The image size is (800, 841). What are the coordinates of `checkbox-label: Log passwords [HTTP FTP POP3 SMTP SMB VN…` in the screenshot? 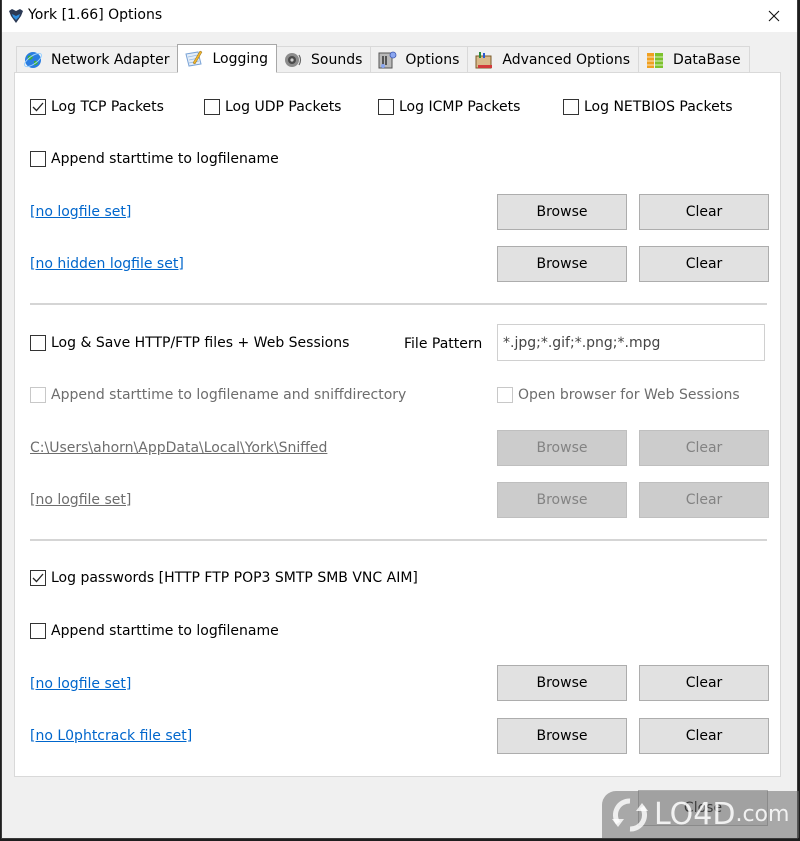 It's located at (234, 578).